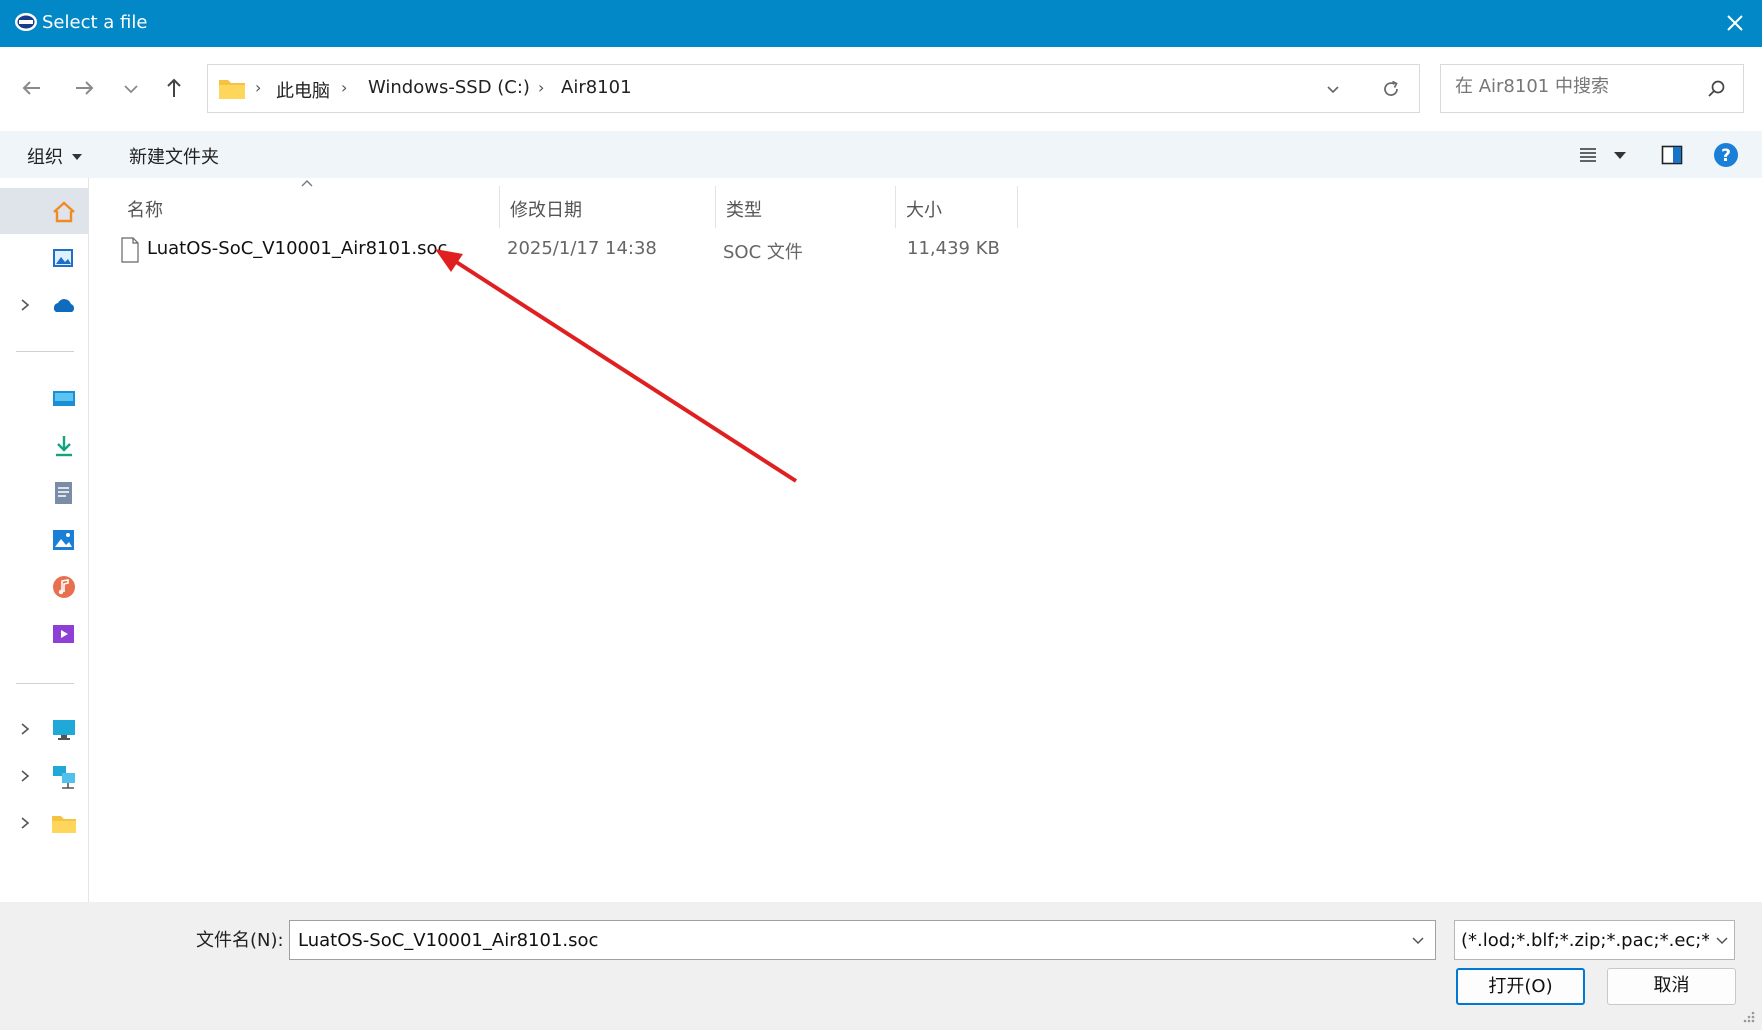 The width and height of the screenshot is (1762, 1030). What do you see at coordinates (63, 540) in the screenshot?
I see `pictures-icon` at bounding box center [63, 540].